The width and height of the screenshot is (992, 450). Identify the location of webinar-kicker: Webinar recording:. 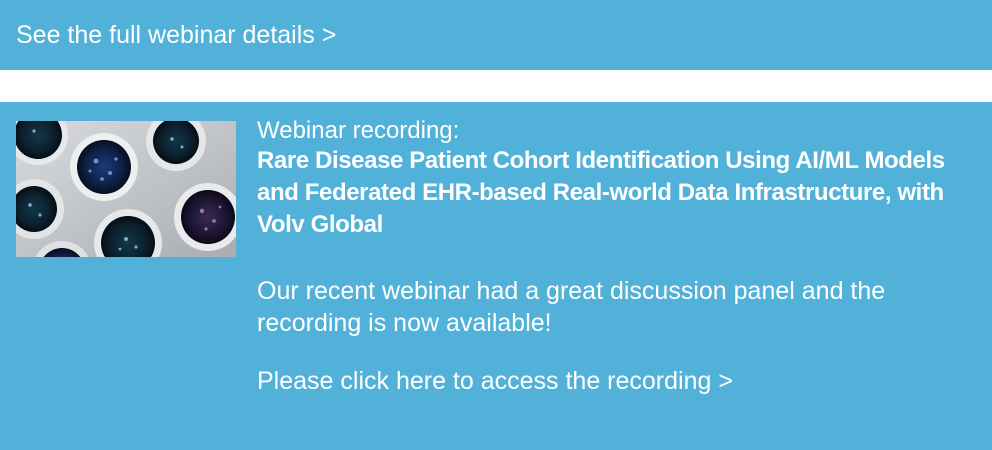
(358, 130).